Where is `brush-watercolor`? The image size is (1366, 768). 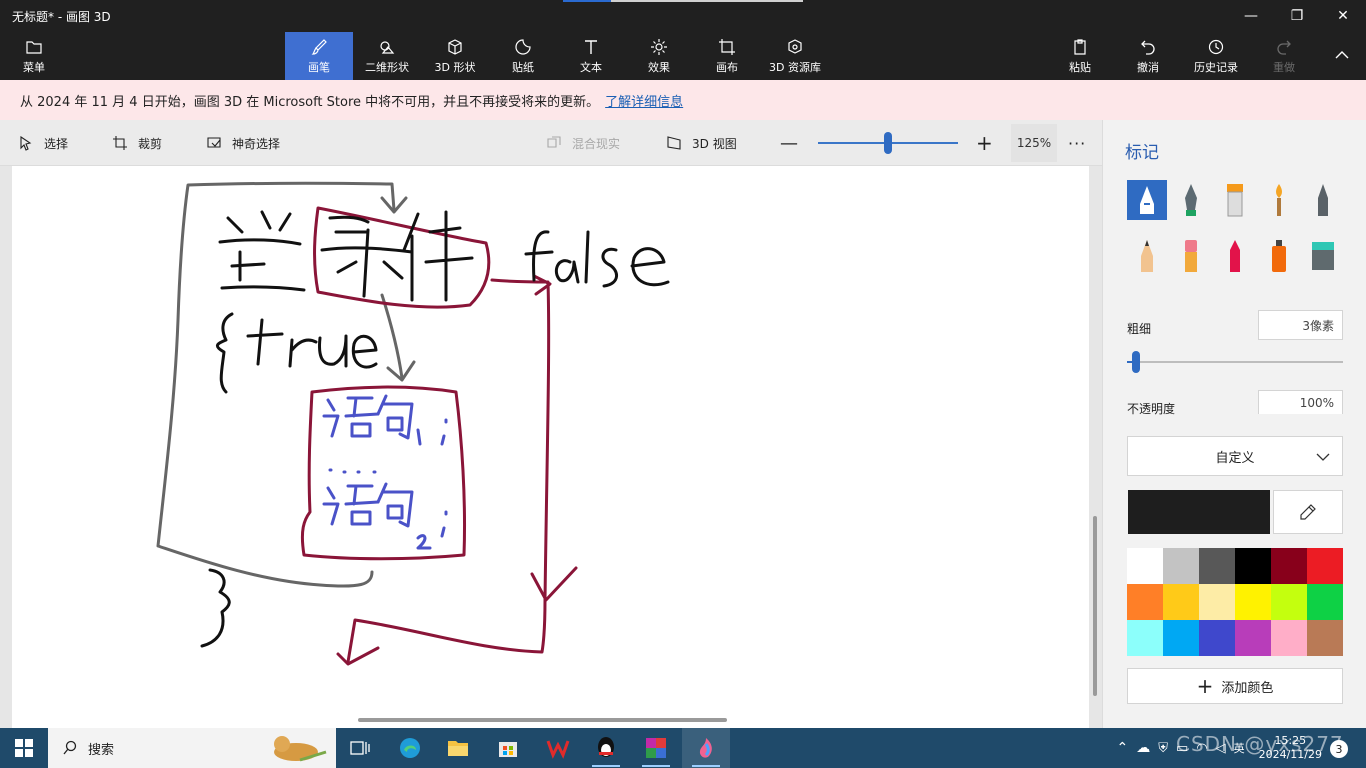 brush-watercolor is located at coordinates (1279, 200).